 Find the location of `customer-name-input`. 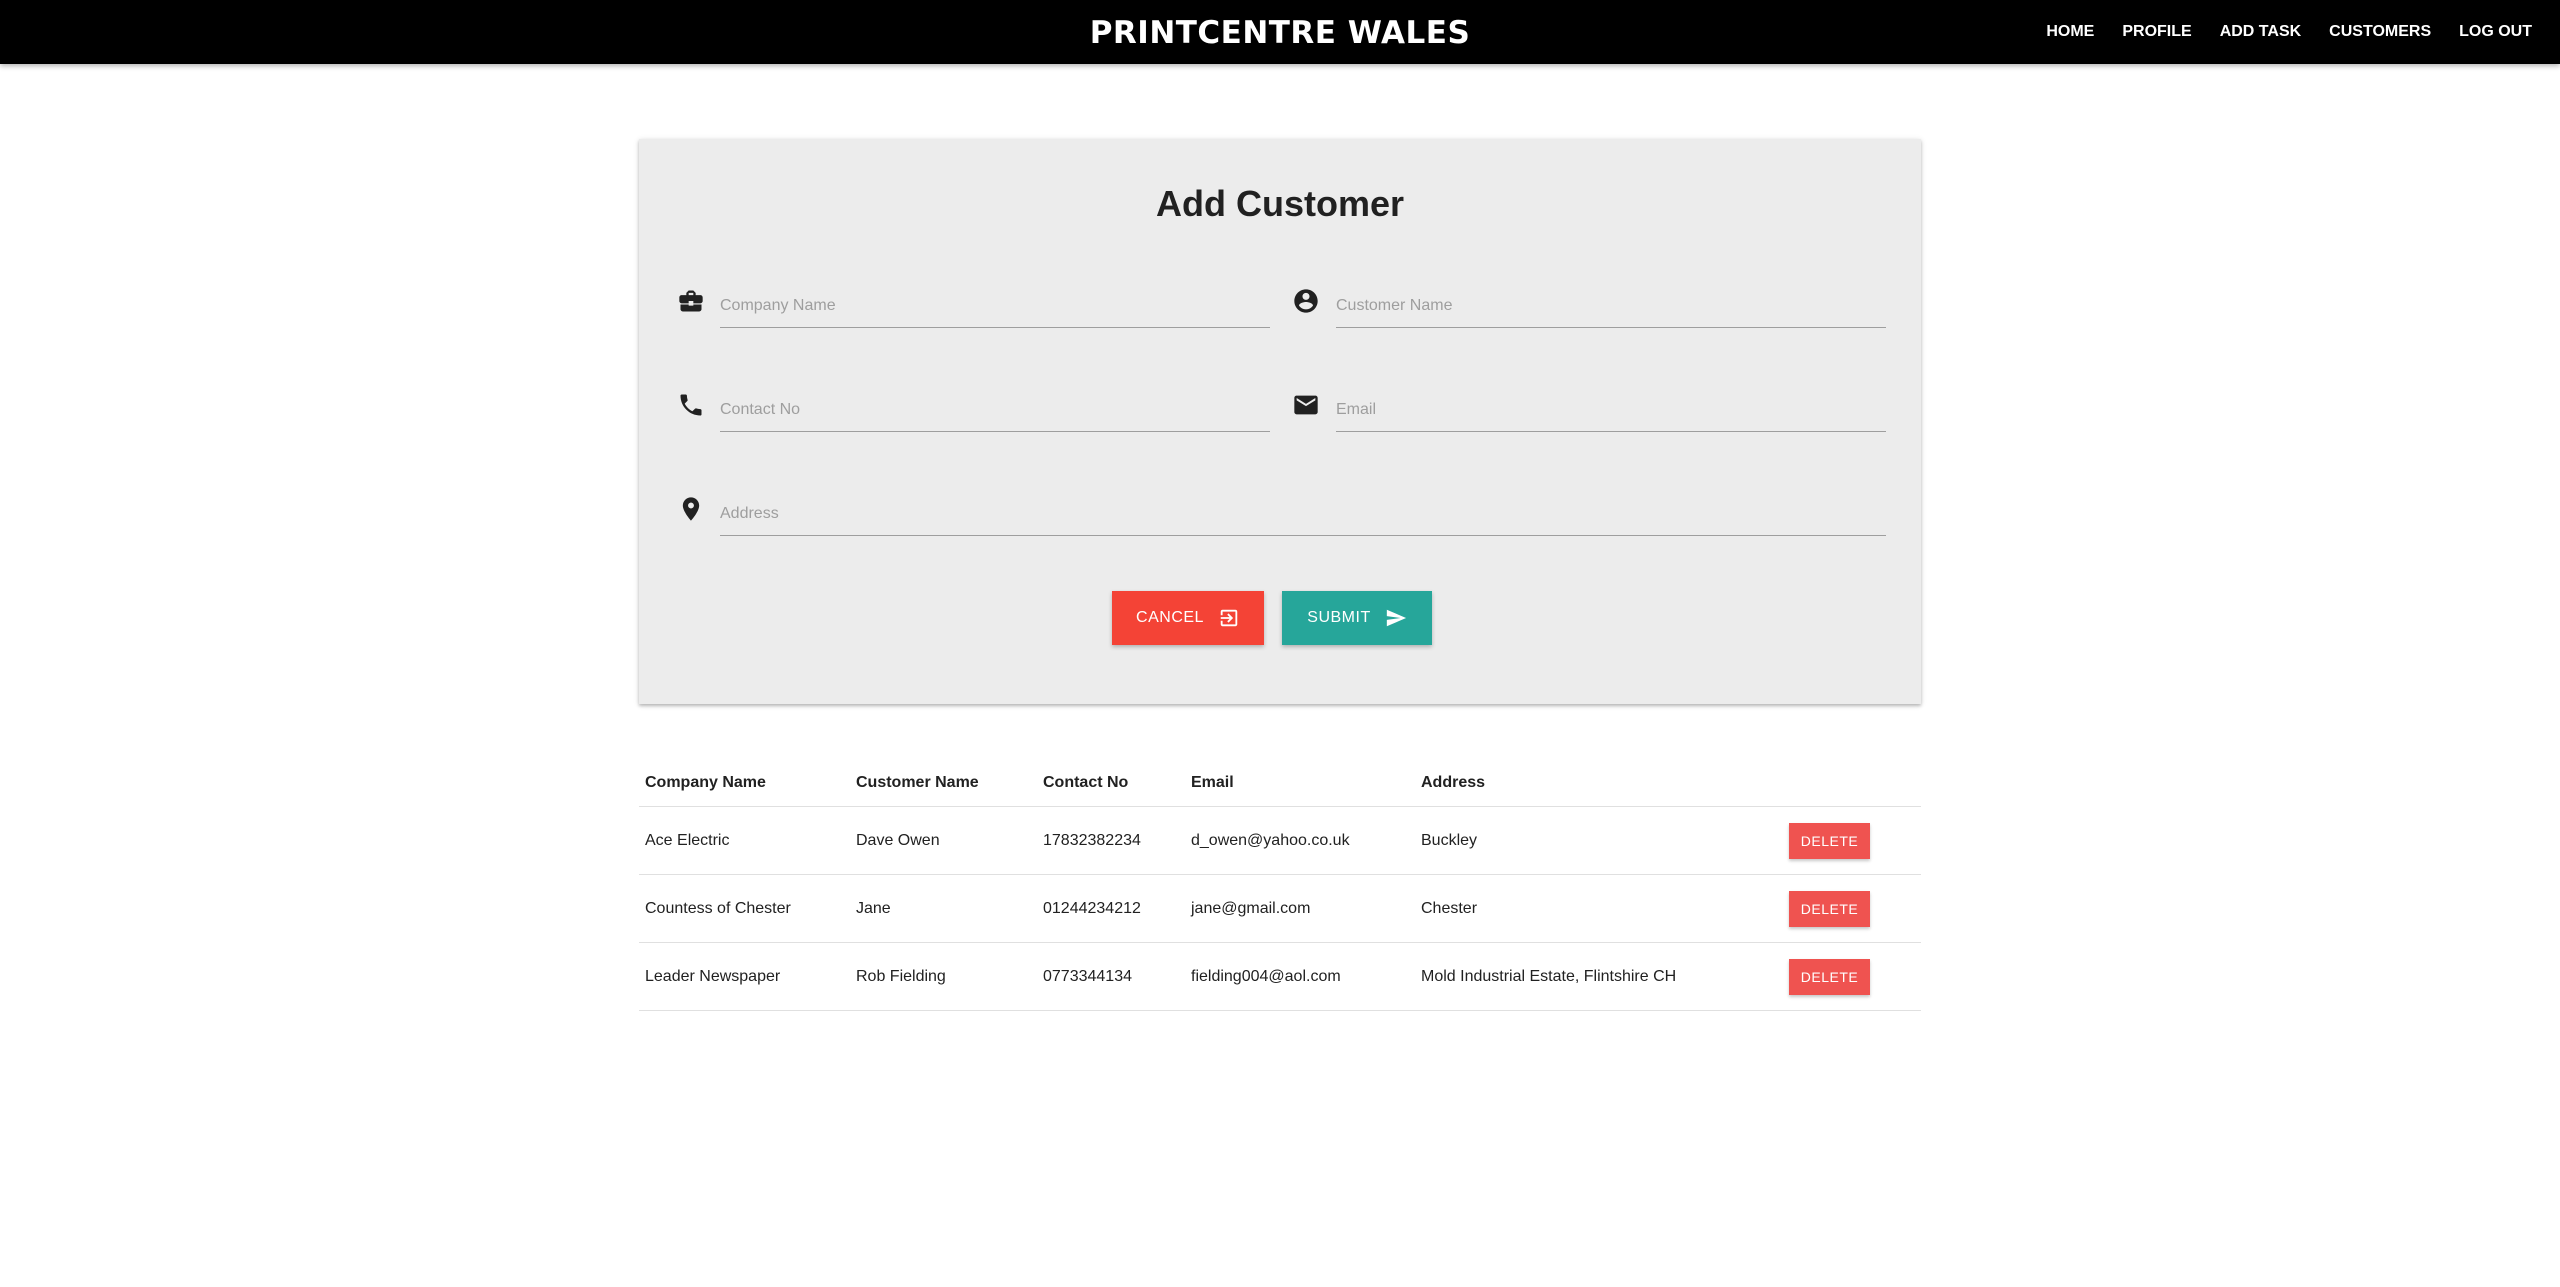

customer-name-input is located at coordinates (1611, 306).